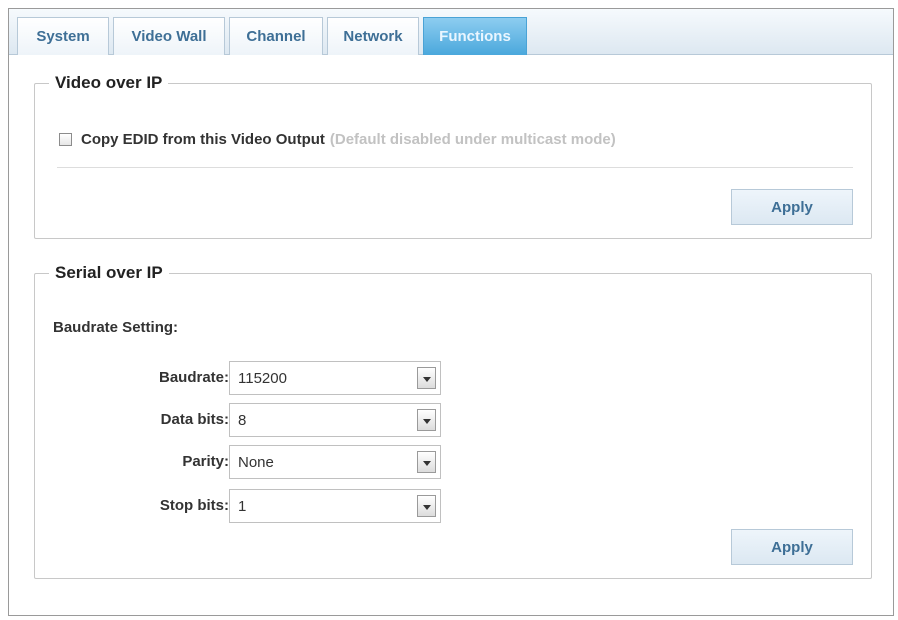  I want to click on data-bits-select: 8, so click(335, 420).